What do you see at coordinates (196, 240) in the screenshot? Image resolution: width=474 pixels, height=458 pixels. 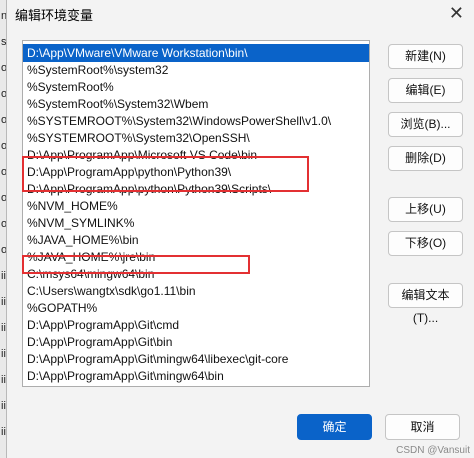 I see `path-entry: %JAVA_HOME%\bin` at bounding box center [196, 240].